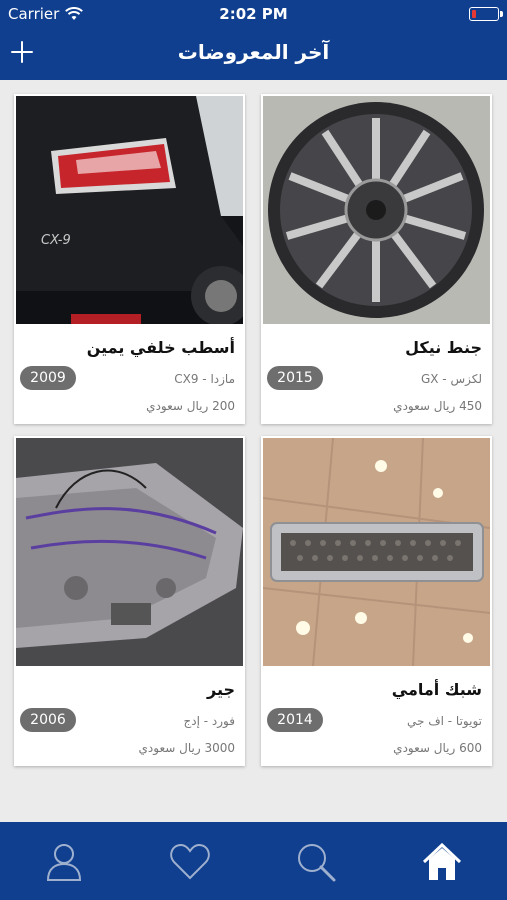 The height and width of the screenshot is (900, 507). Describe the element at coordinates (253, 861) in the screenshot. I see `tab-bar` at that location.